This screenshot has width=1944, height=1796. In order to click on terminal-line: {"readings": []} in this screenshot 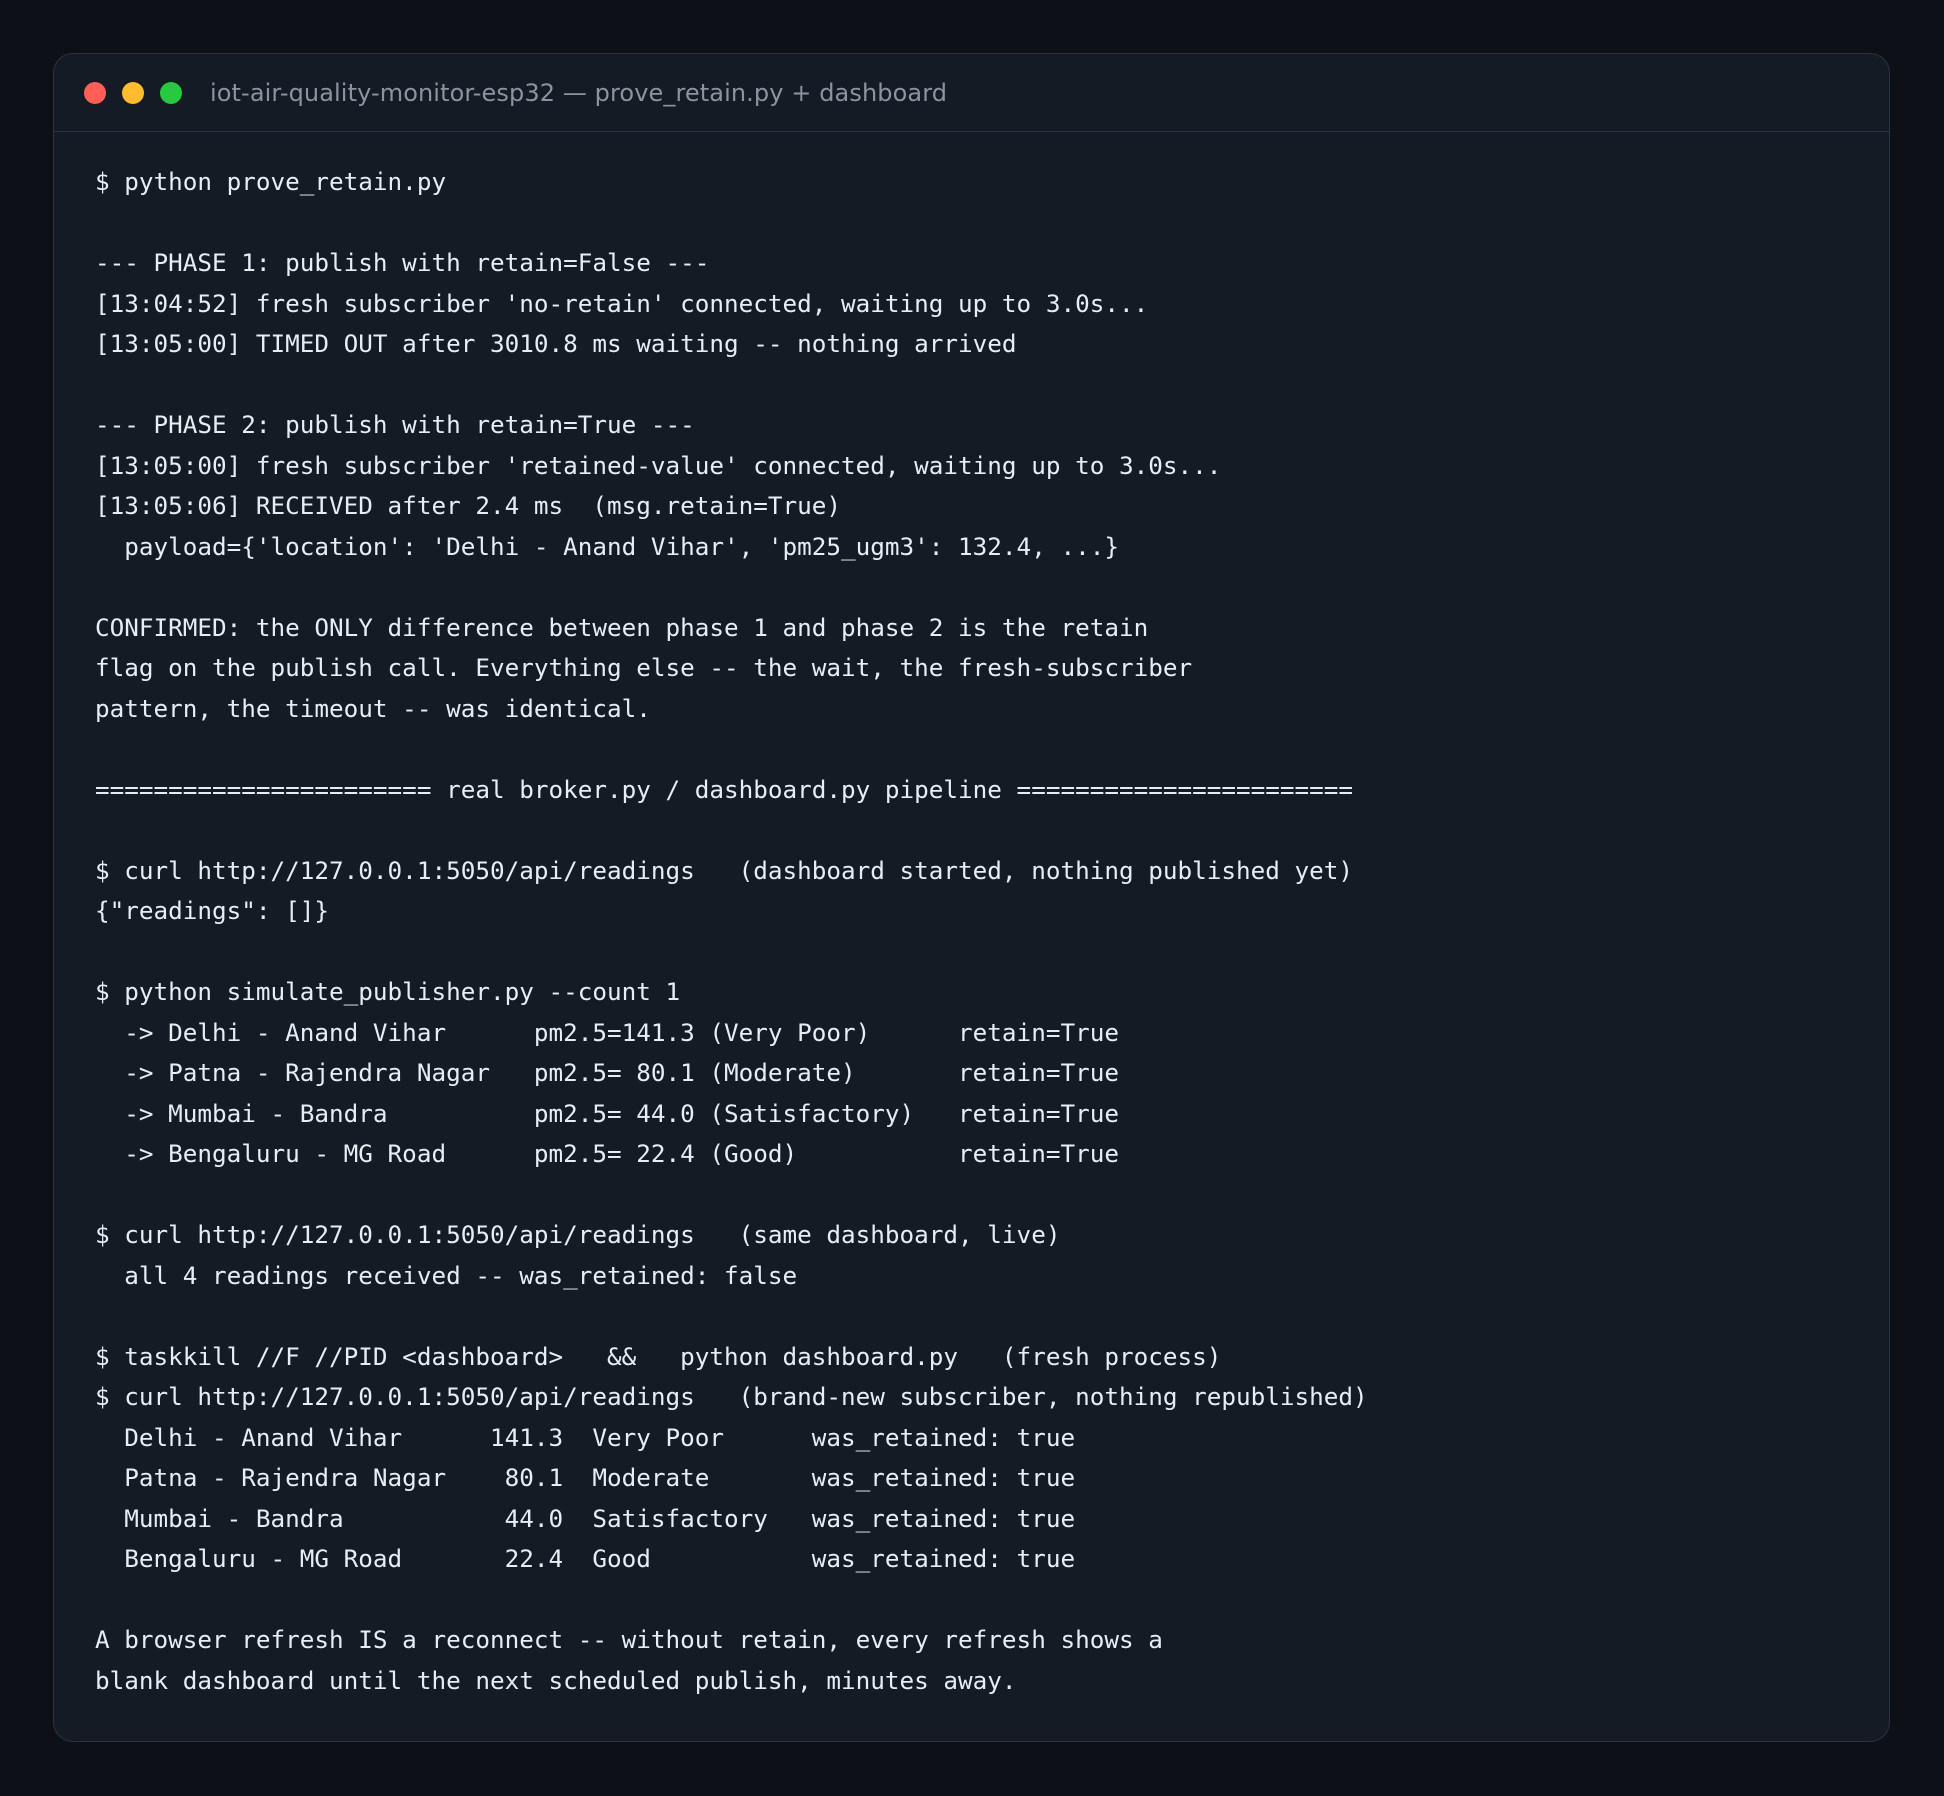, I will do `click(212, 910)`.